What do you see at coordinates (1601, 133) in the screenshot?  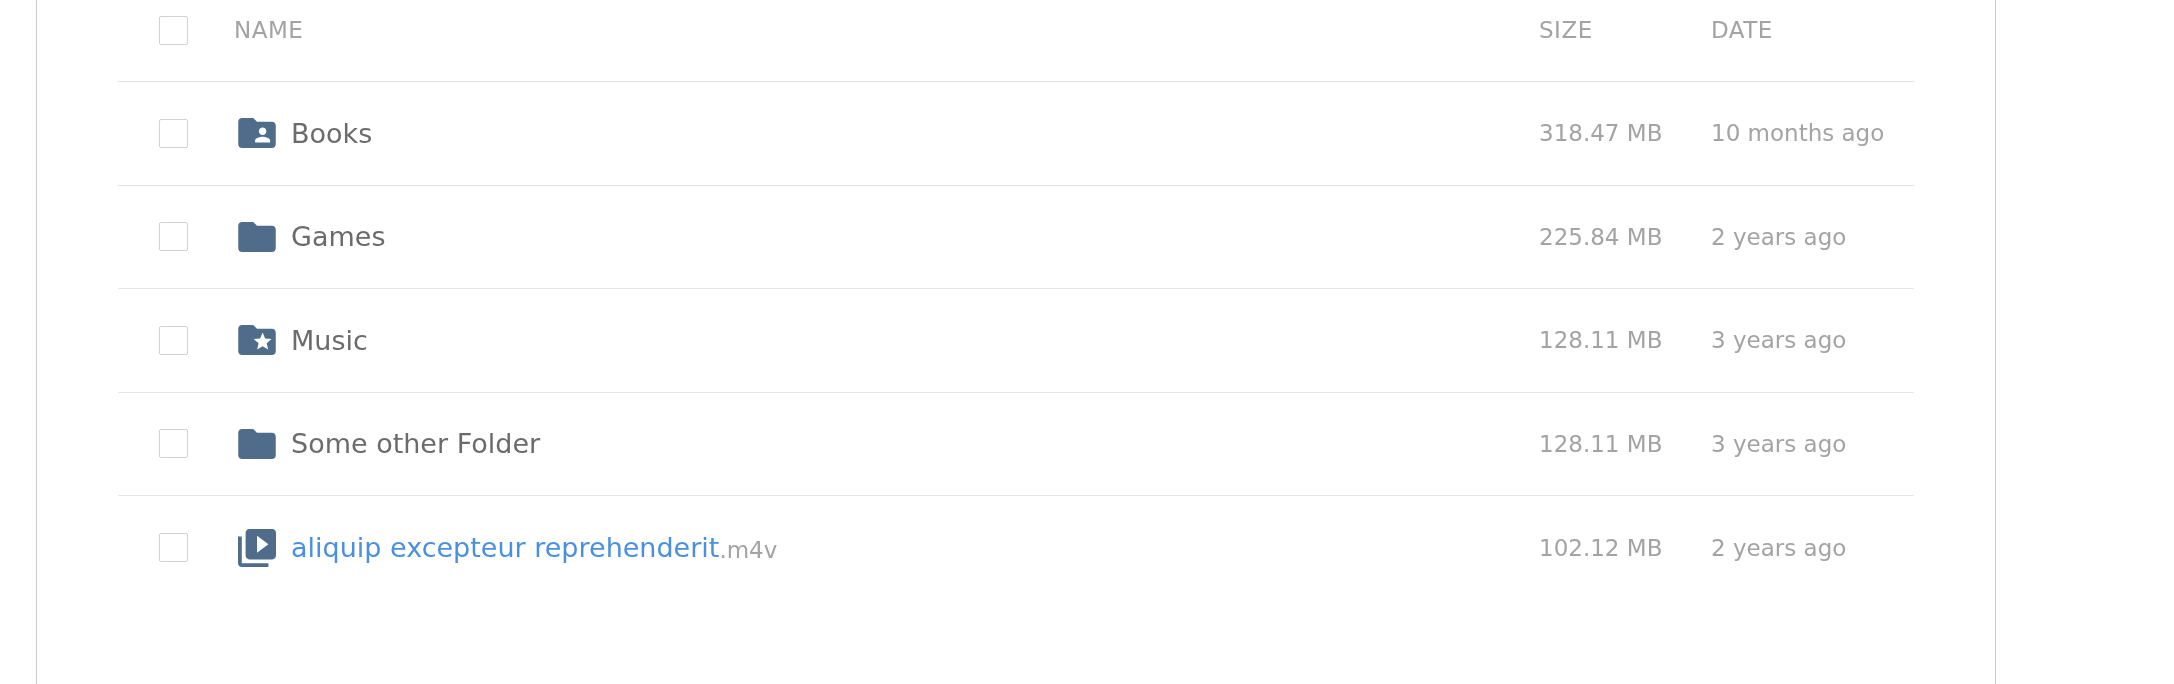 I see `file-size: 318.47 MB` at bounding box center [1601, 133].